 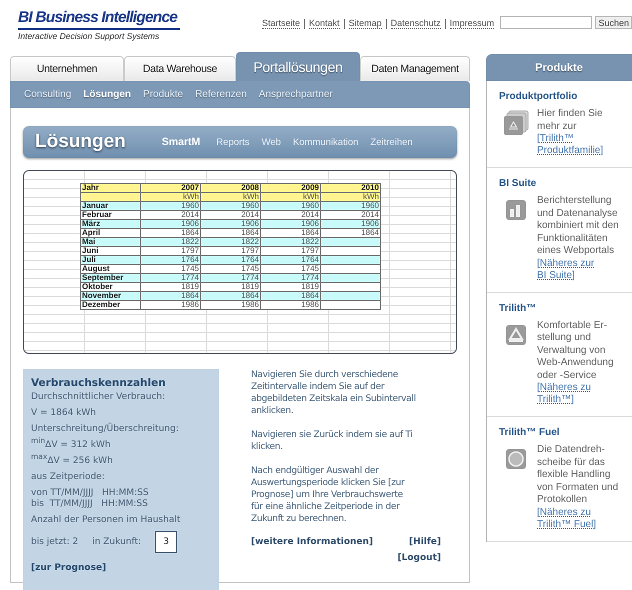 I want to click on metric-text: von TT/MM/JJJJ HH:MM:SS bis TT/MM/JJJJ HH:MM:SS, so click(x=90, y=499).